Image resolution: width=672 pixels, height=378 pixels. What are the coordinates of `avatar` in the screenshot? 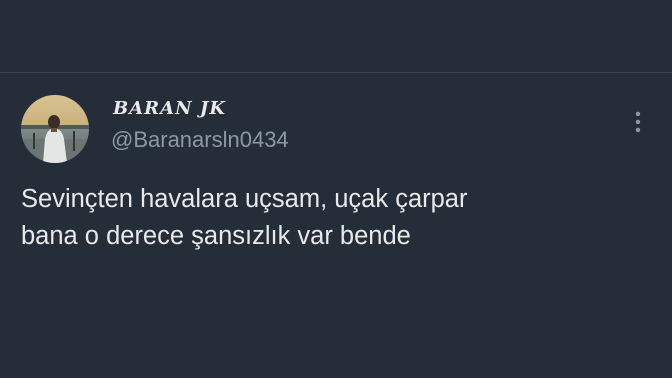 It's located at (55, 129).